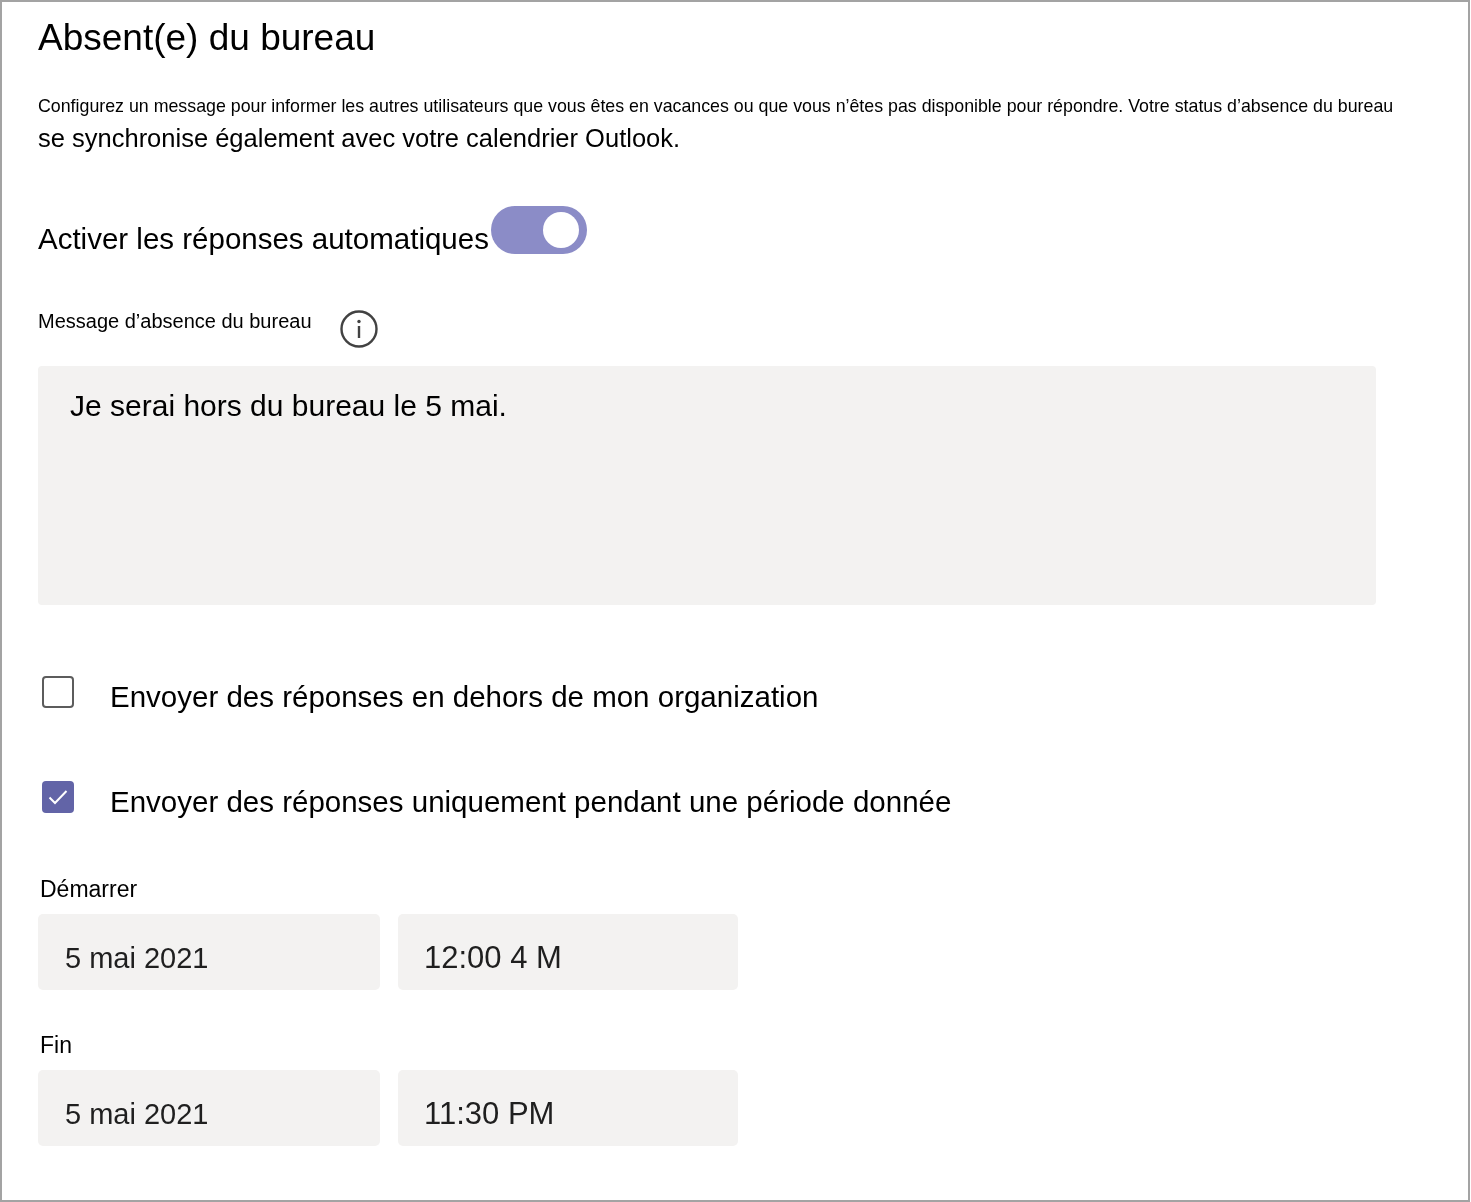 This screenshot has height=1202, width=1471. Describe the element at coordinates (538, 230) in the screenshot. I see `toggle-switch` at that location.